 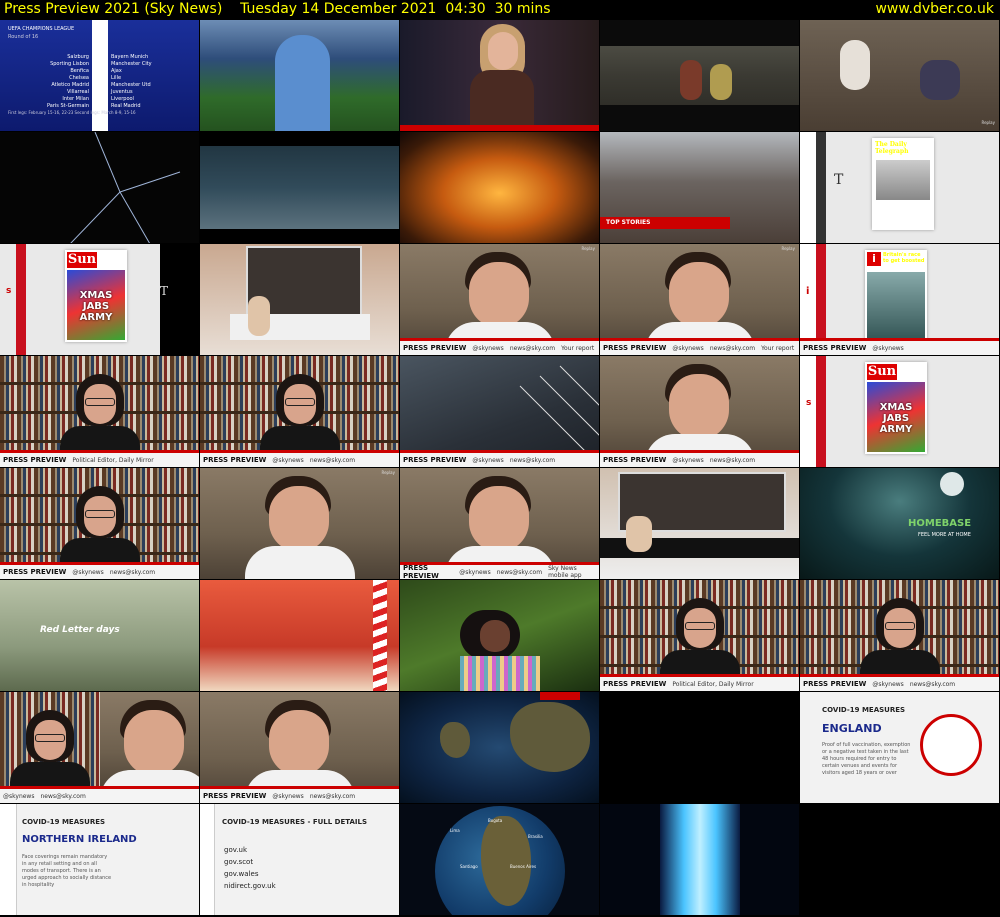 I want to click on thumb-football-stadium, so click(x=300, y=76).